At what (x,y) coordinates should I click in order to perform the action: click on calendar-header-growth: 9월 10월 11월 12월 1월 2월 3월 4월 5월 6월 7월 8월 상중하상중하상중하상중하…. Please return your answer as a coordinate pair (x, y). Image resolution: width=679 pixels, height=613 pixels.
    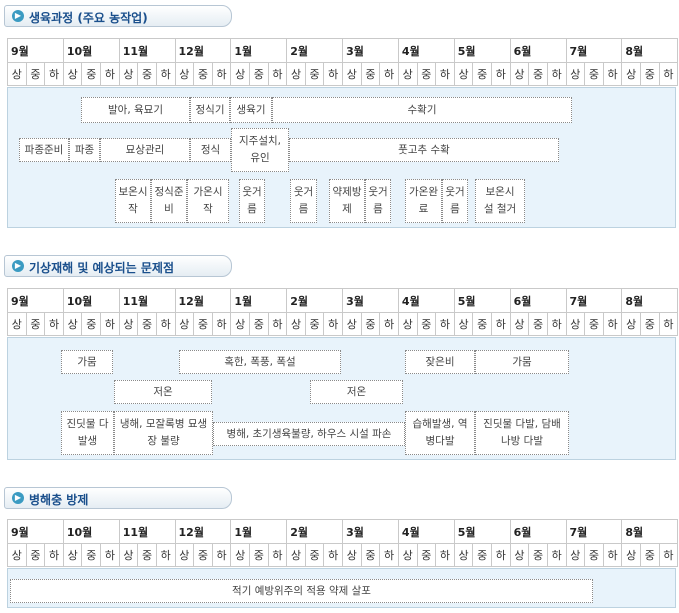
    Looking at the image, I should click on (343, 62).